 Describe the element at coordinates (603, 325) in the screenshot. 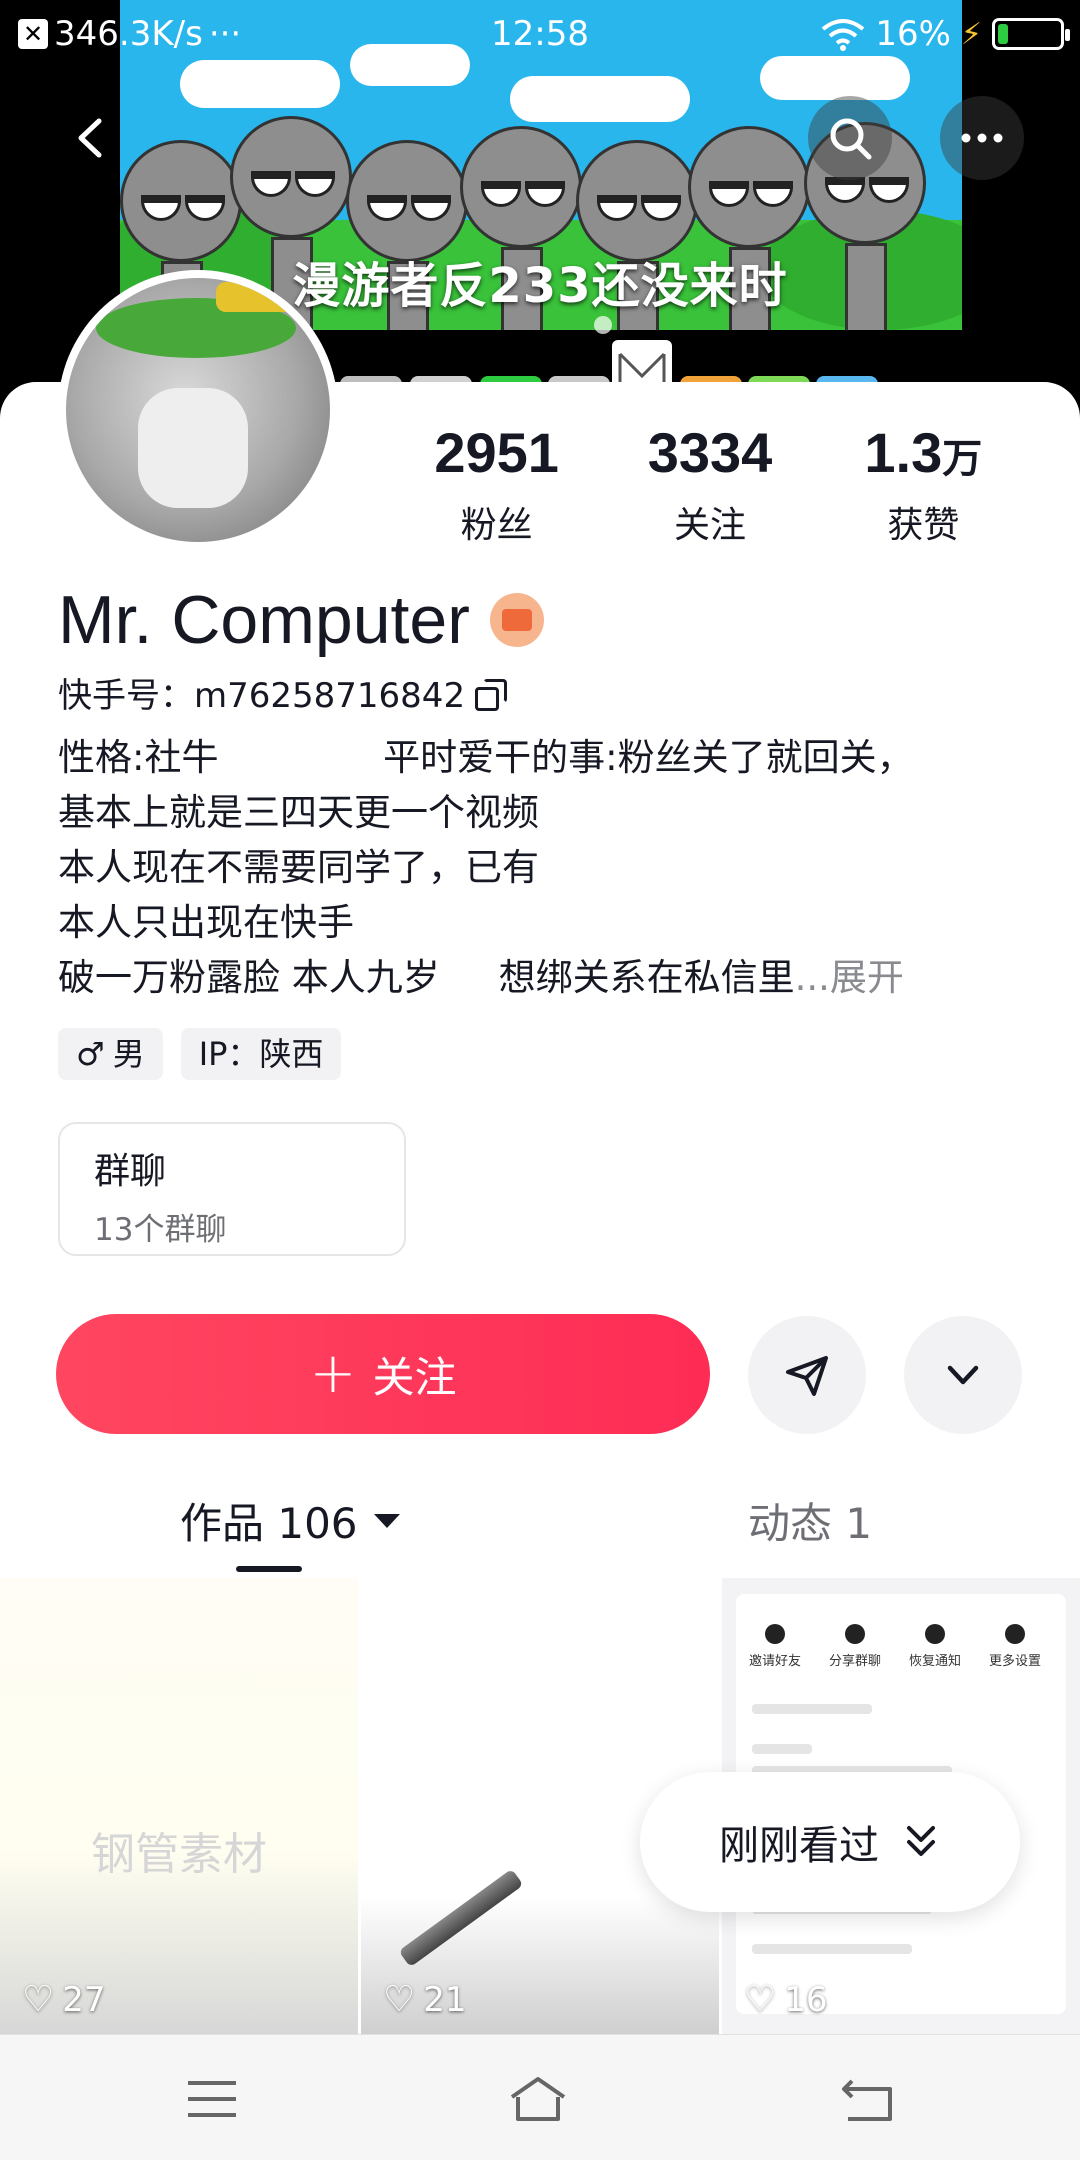

I see `cover-indicator-dot` at that location.